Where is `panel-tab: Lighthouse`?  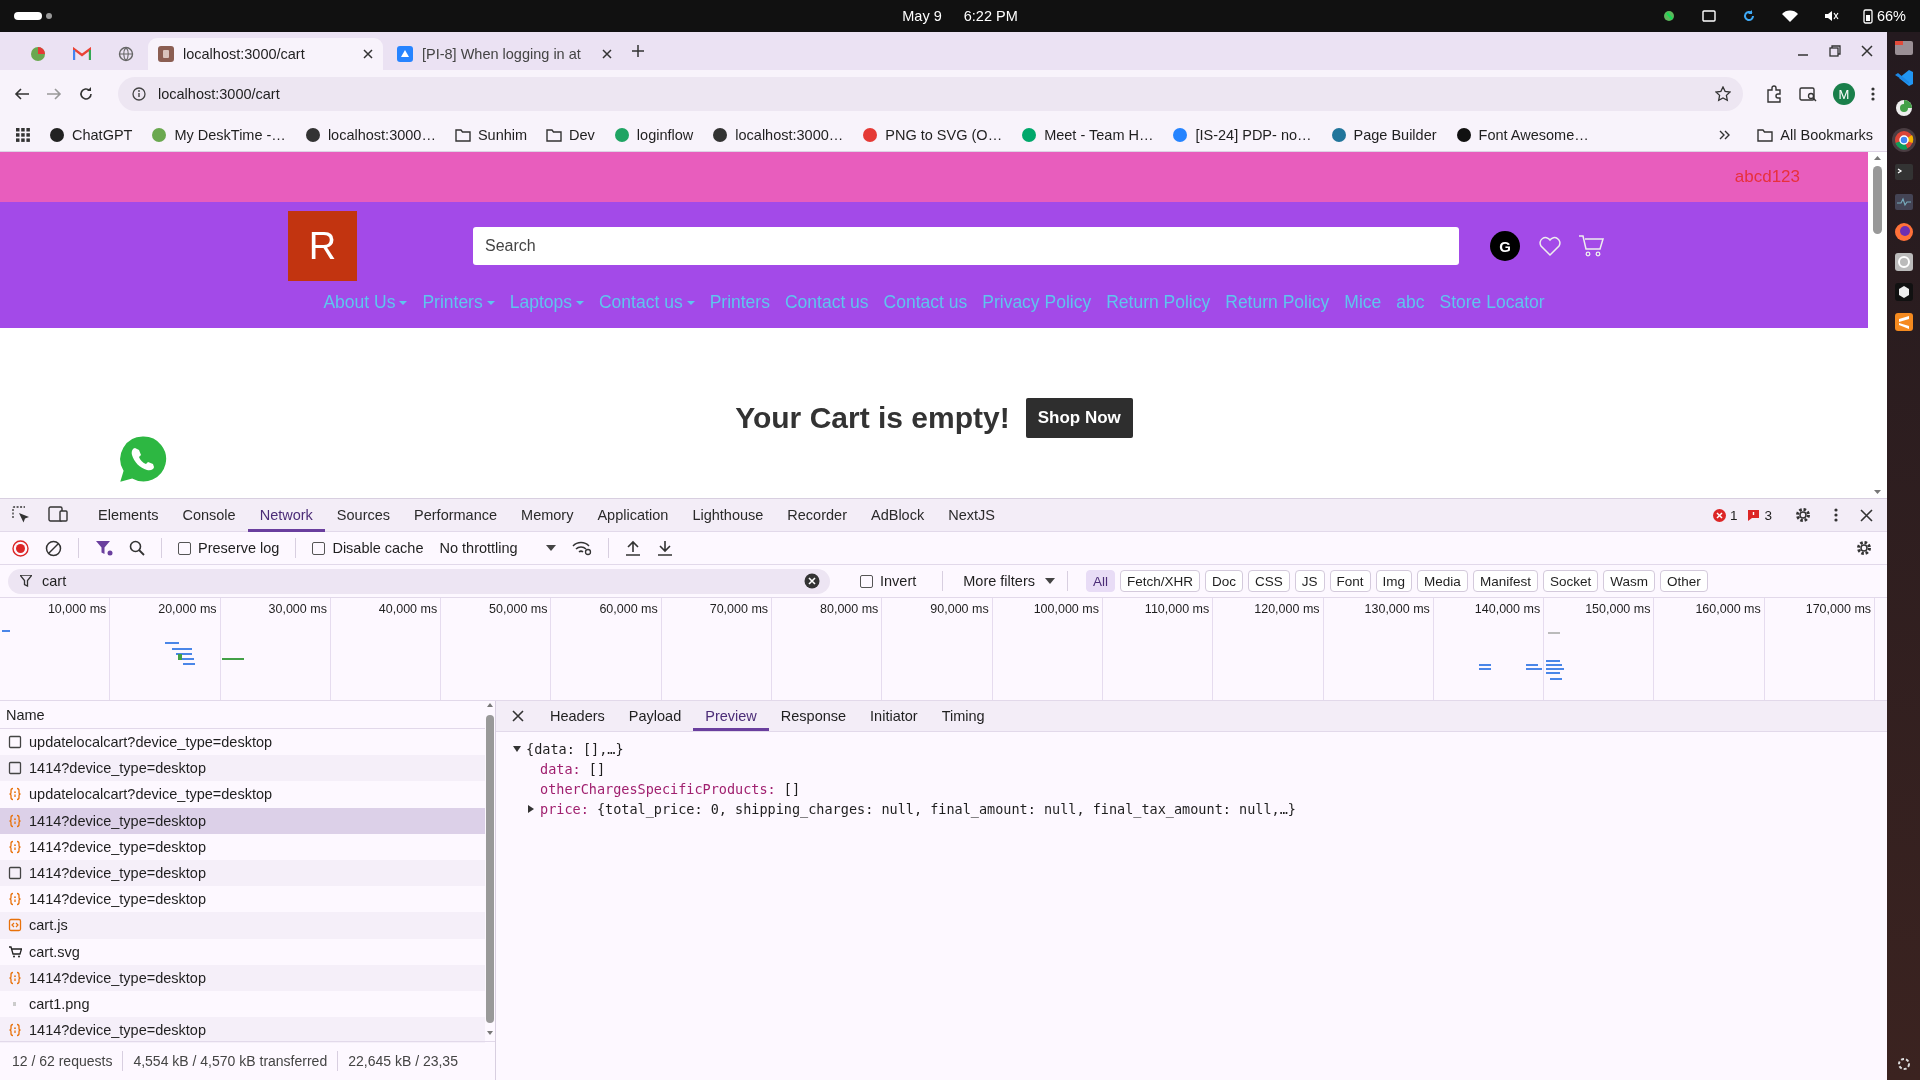
panel-tab: Lighthouse is located at coordinates (728, 515).